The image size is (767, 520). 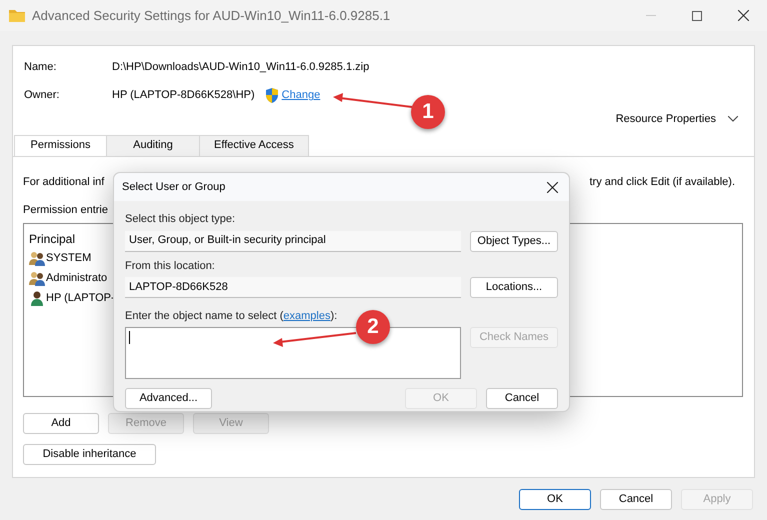 What do you see at coordinates (522, 398) in the screenshot?
I see `dialog-button: Cancel` at bounding box center [522, 398].